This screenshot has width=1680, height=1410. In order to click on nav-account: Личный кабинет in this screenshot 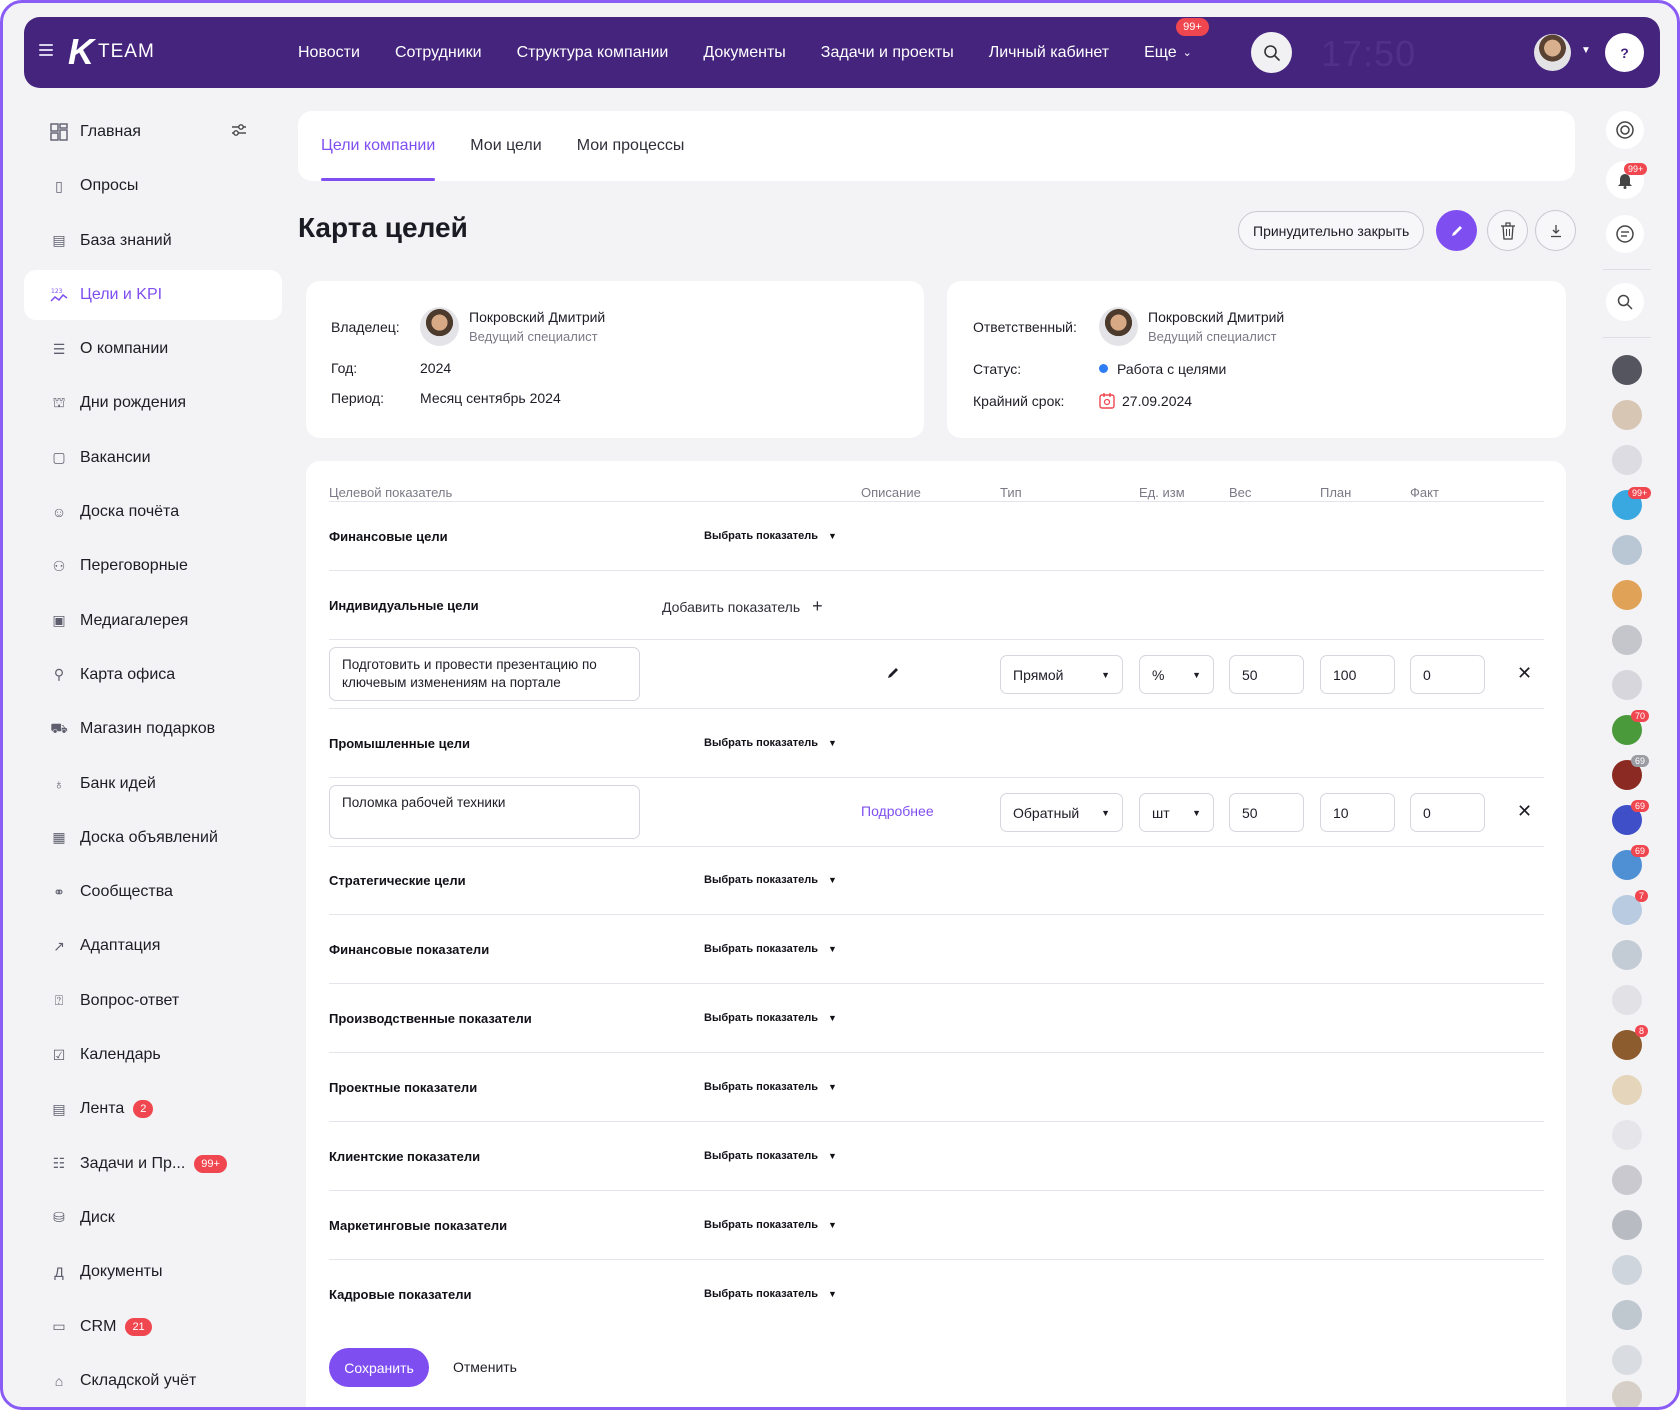, I will do `click(1049, 53)`.